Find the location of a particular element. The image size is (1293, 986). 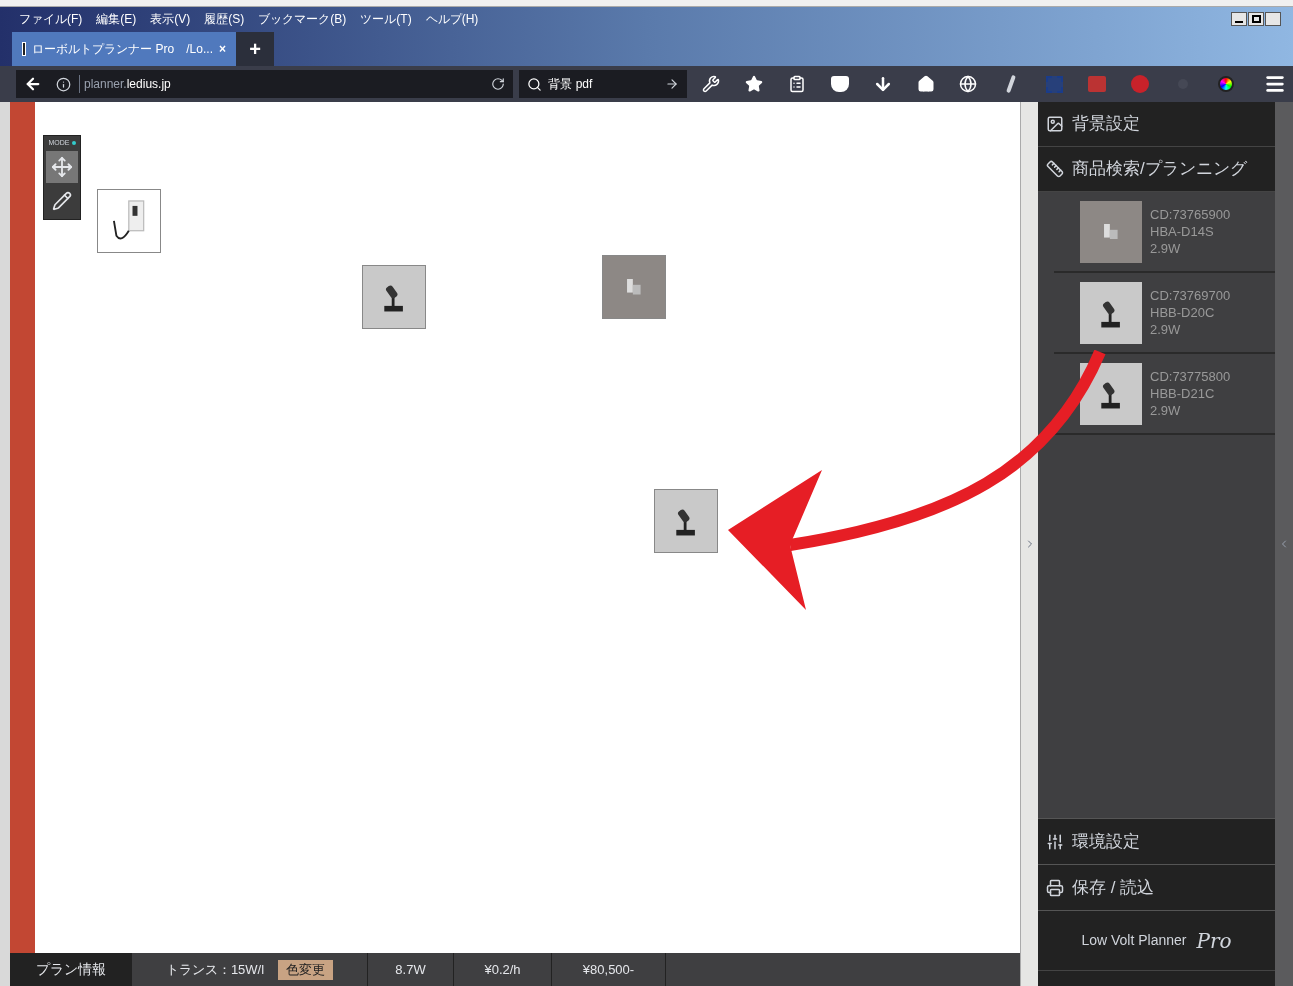

pencil-icon is located at coordinates (62, 200).